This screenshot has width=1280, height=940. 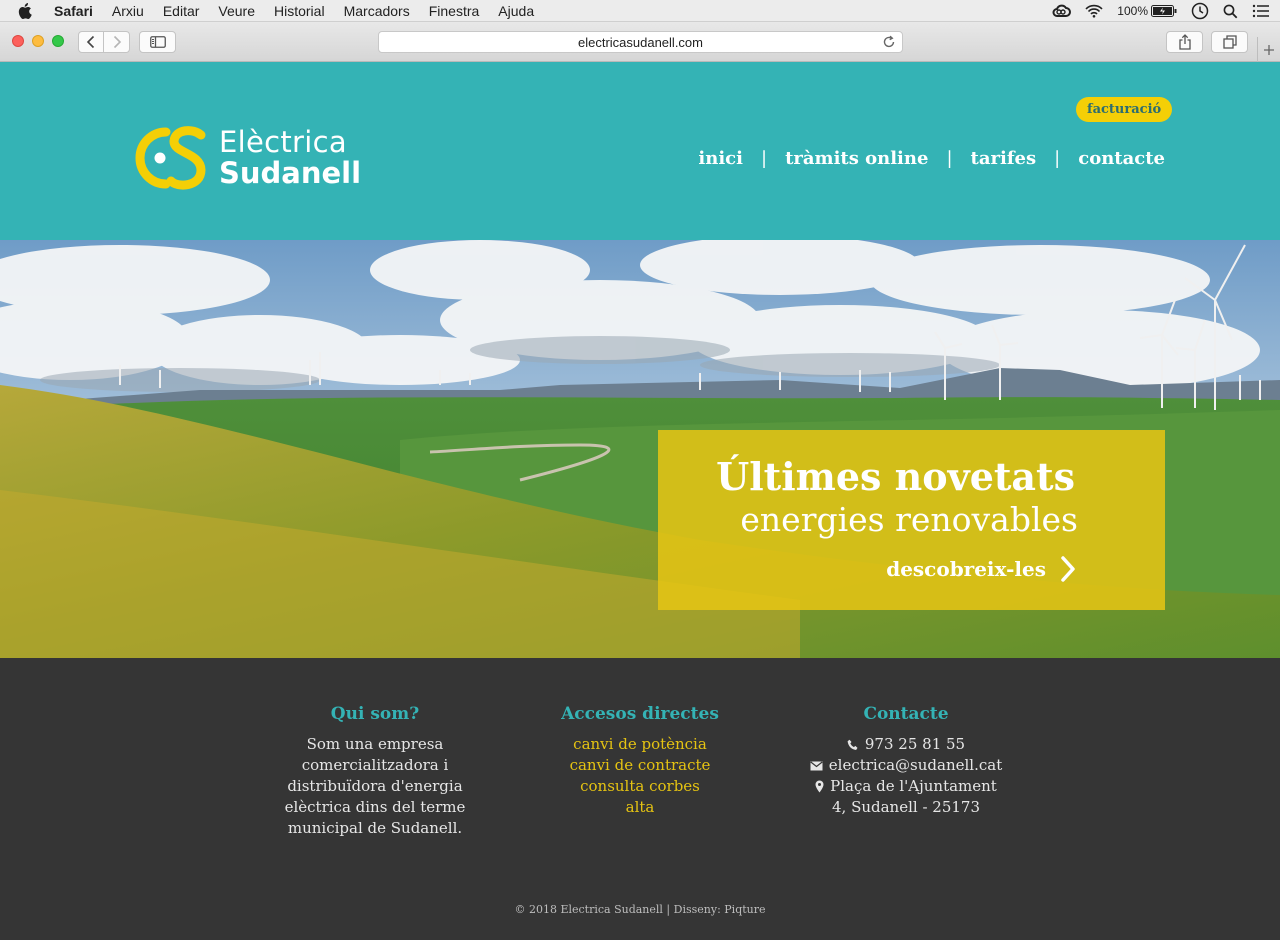 I want to click on window-controls, so click(x=38, y=41).